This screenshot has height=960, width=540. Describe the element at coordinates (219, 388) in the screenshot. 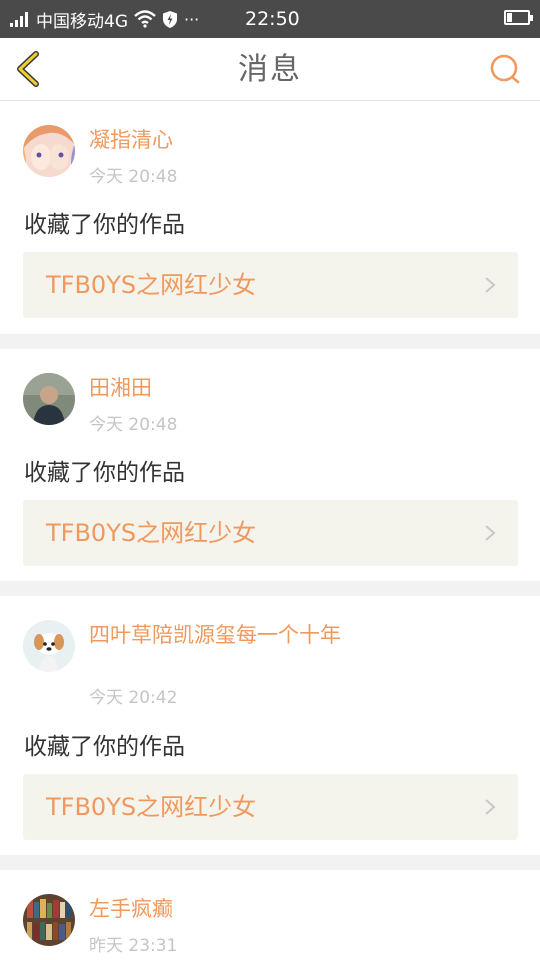

I see `username: 田湘田` at that location.